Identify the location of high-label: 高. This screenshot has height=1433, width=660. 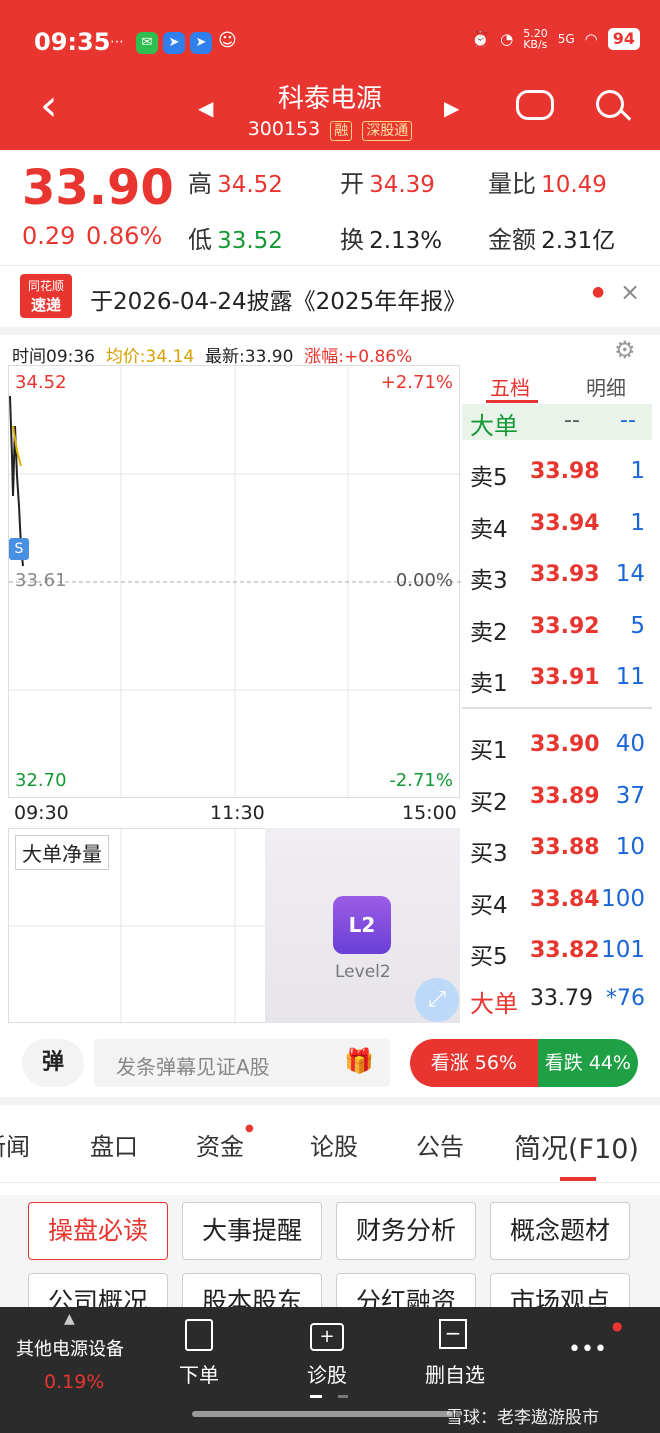
(200, 184).